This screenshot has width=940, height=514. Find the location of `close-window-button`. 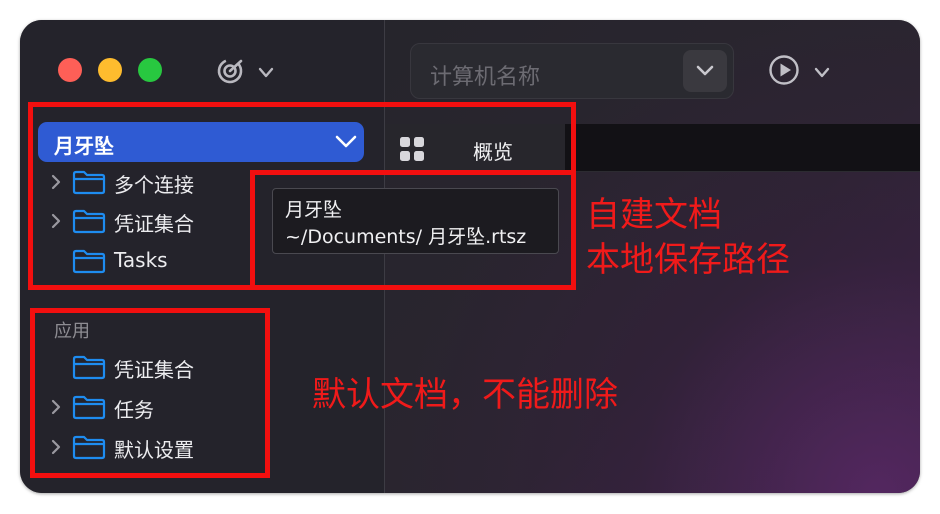

close-window-button is located at coordinates (70, 70).